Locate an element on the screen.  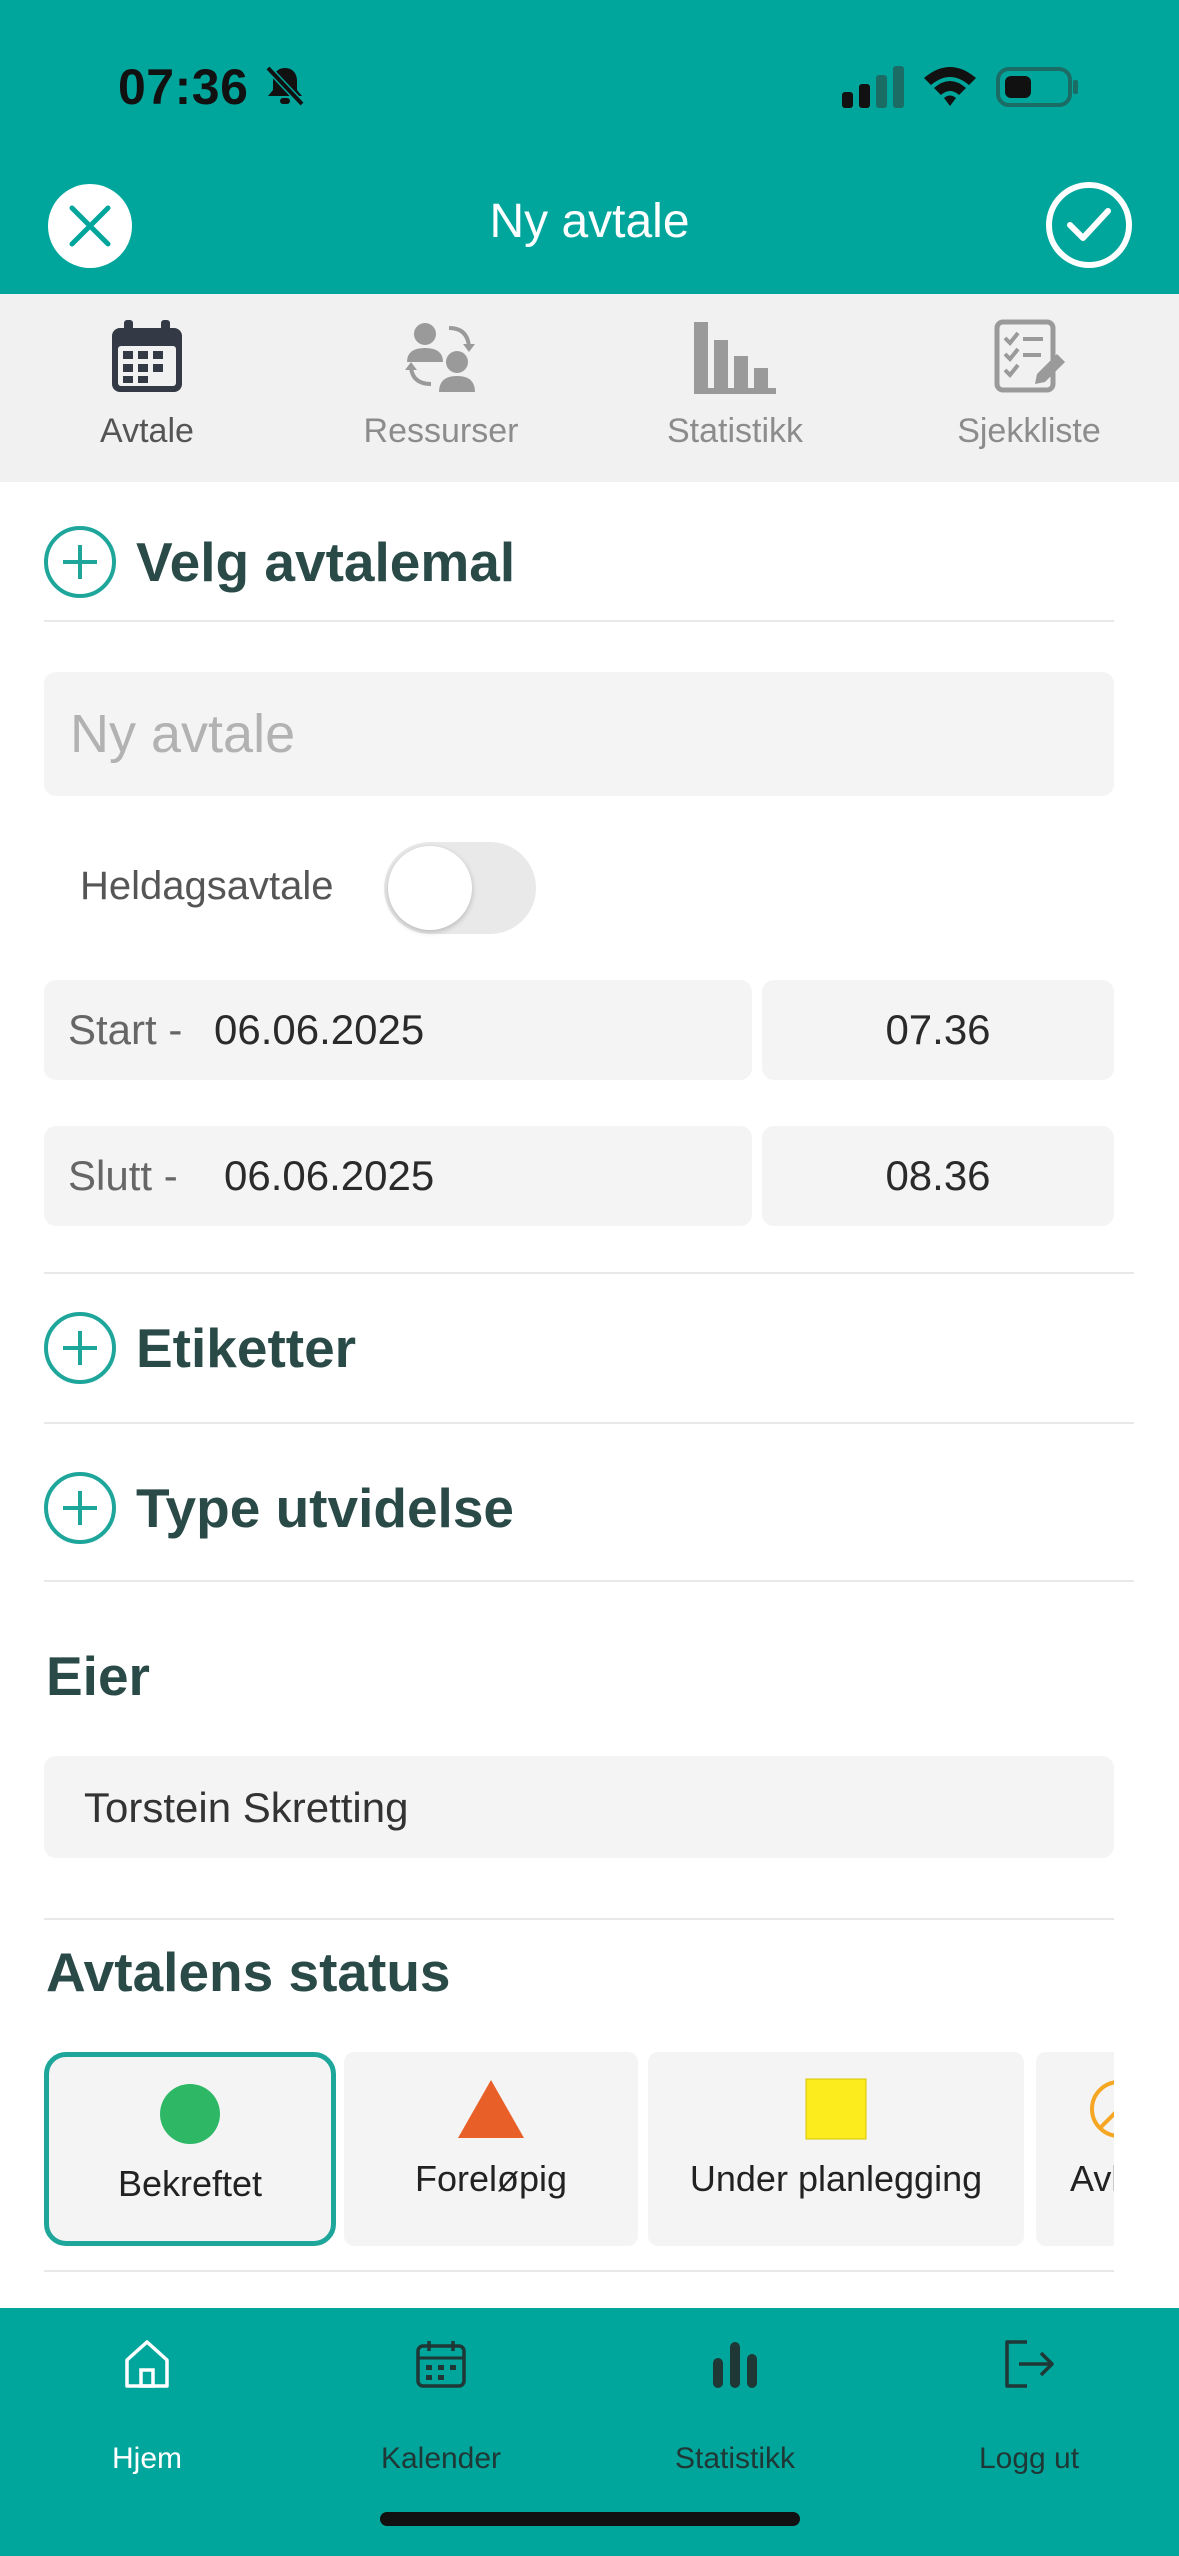
header-bar: Ny avtale is located at coordinates (589, 232).